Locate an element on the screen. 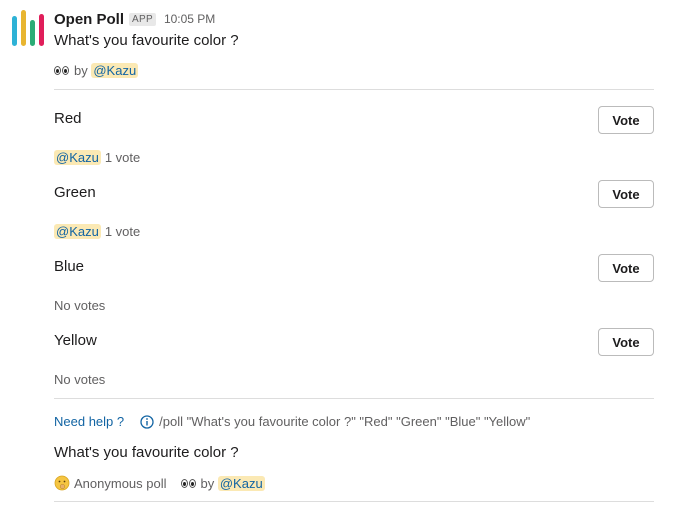  vote-info-red: @Kazu 1 vote is located at coordinates (97, 157).